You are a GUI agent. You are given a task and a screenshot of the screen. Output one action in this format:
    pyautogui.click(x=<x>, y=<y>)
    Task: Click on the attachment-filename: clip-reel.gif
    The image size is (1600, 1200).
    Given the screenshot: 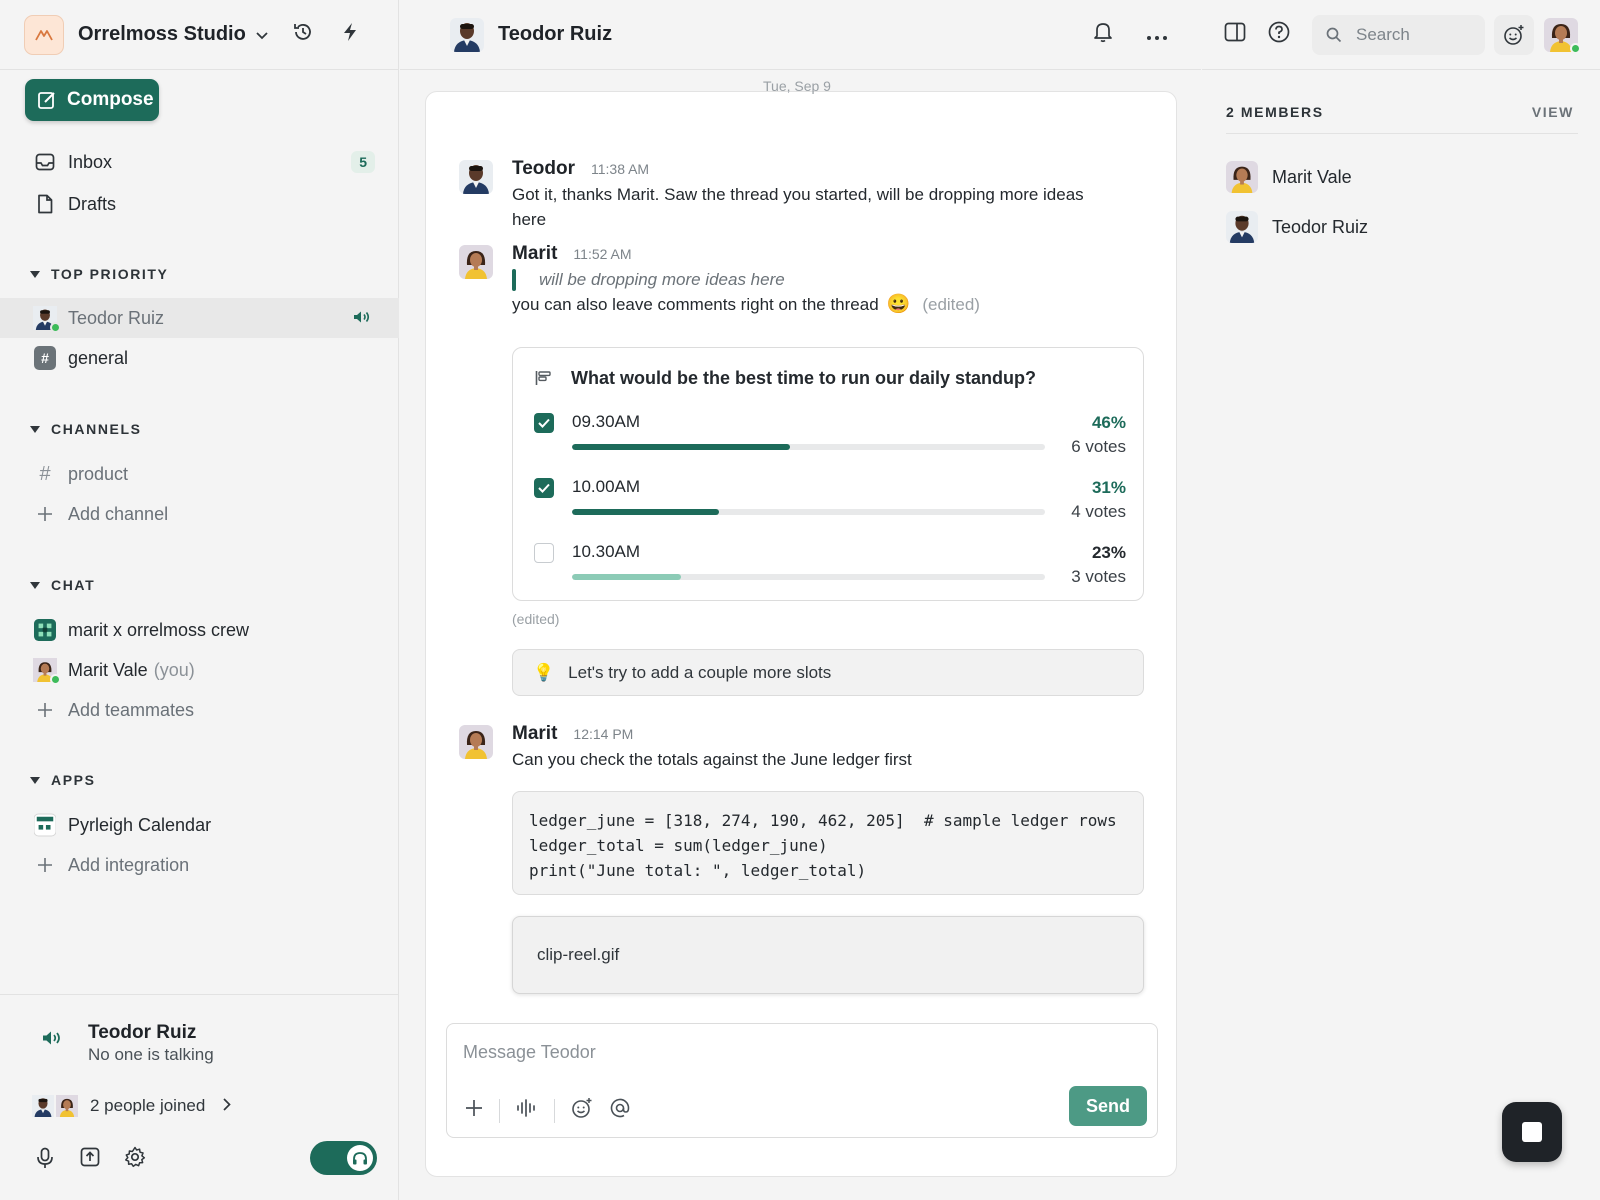 What is the action you would take?
    pyautogui.click(x=578, y=954)
    